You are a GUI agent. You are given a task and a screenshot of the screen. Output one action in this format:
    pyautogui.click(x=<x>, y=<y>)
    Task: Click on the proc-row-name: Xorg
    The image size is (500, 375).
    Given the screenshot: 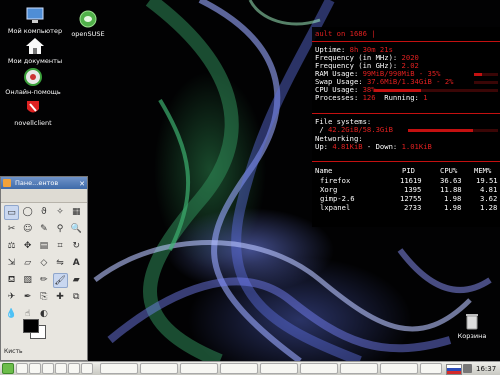 What is the action you would take?
    pyautogui.click(x=329, y=189)
    